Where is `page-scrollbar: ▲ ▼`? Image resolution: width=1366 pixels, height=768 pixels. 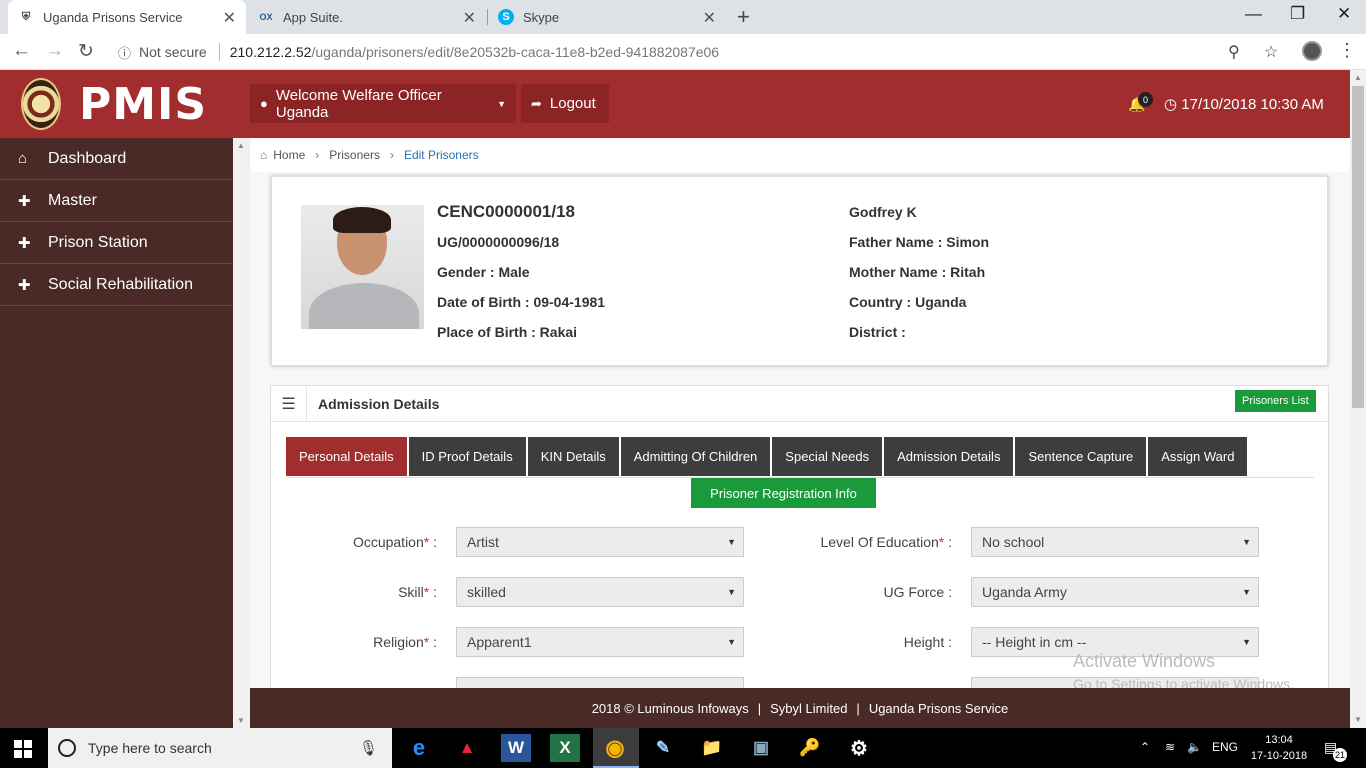 page-scrollbar: ▲ ▼ is located at coordinates (1358, 399).